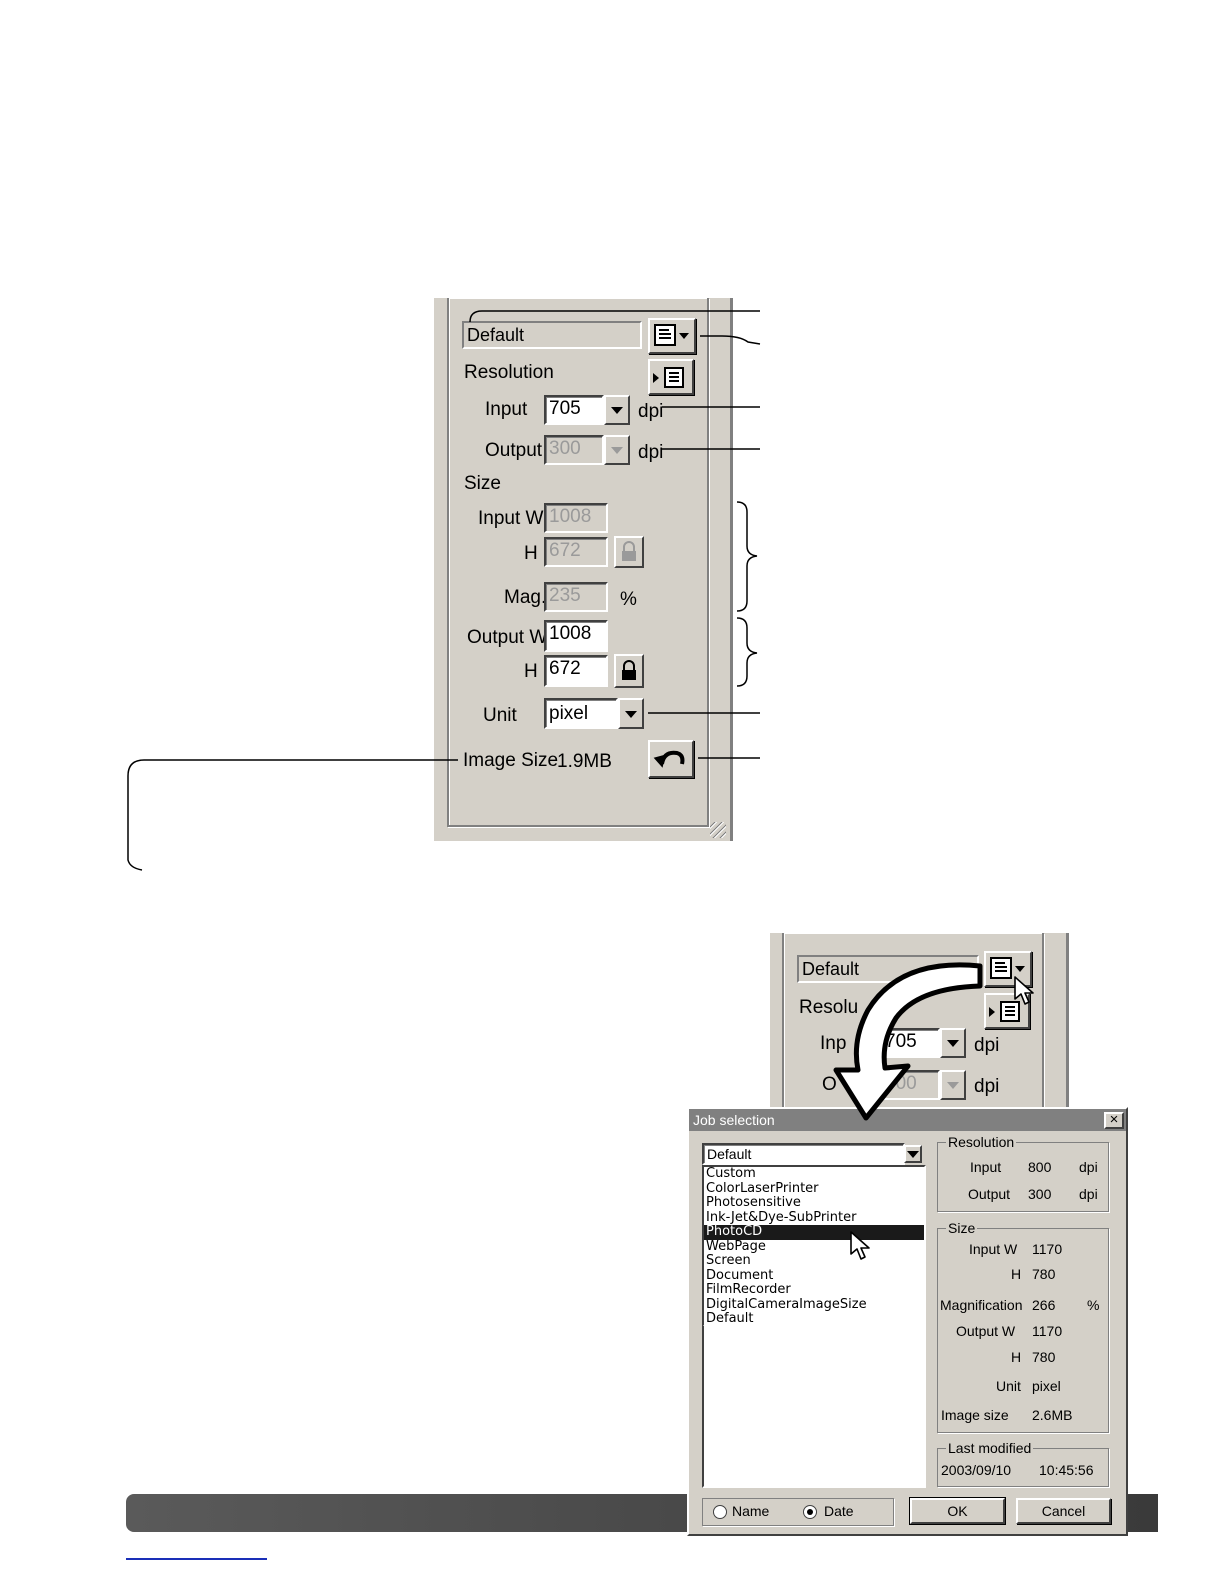 The height and width of the screenshot is (1584, 1224). I want to click on list-item: Custom, so click(814, 1174).